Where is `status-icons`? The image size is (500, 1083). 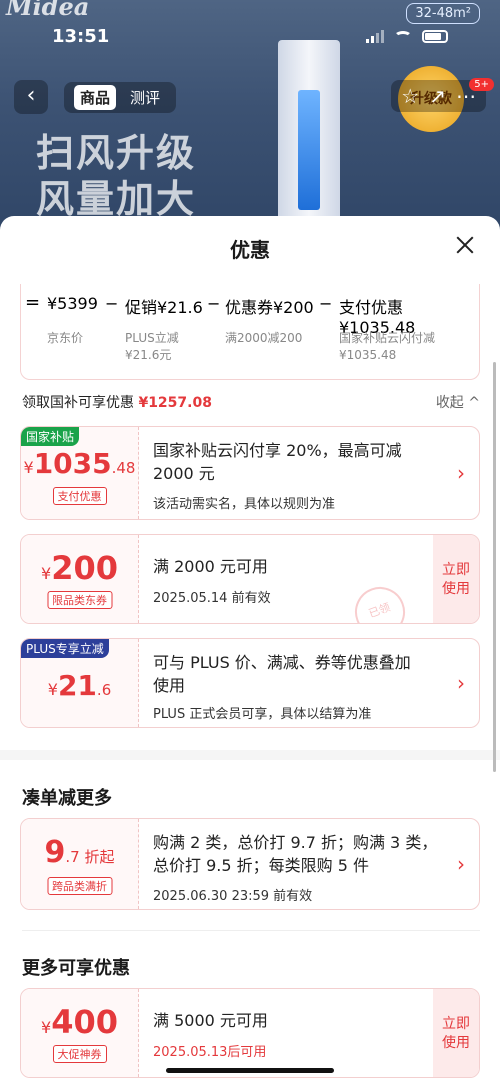 status-icons is located at coordinates (407, 36).